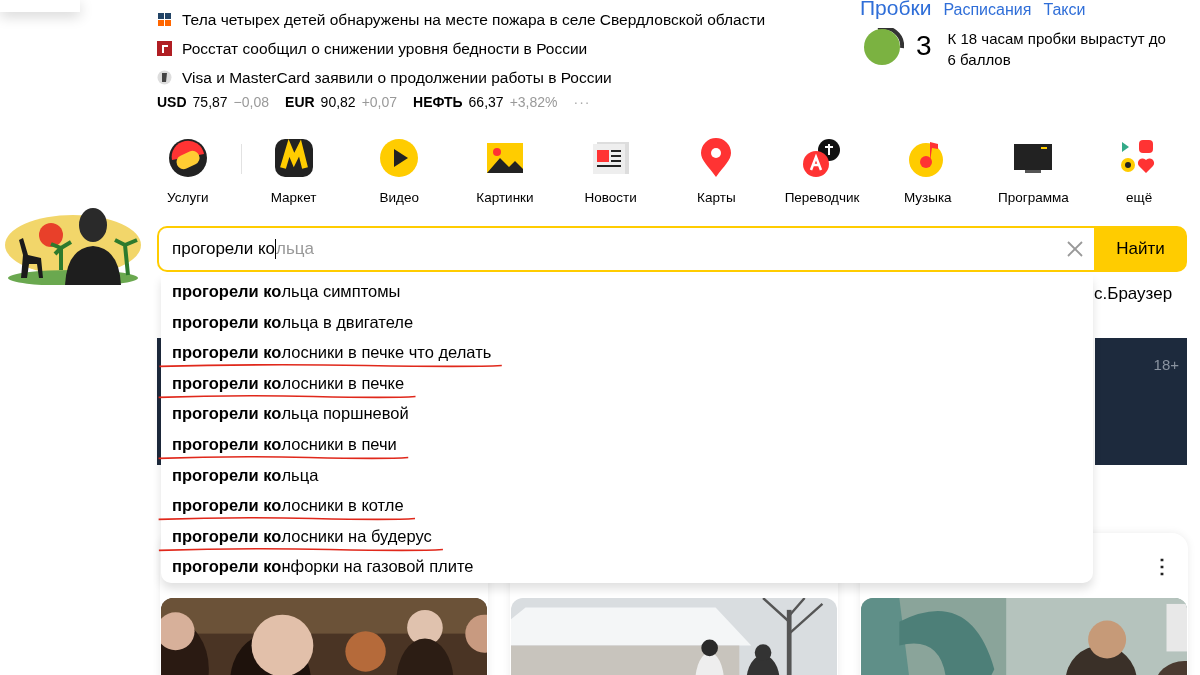 This screenshot has width=1200, height=675. I want to click on service-link: ещё, so click(1139, 171).